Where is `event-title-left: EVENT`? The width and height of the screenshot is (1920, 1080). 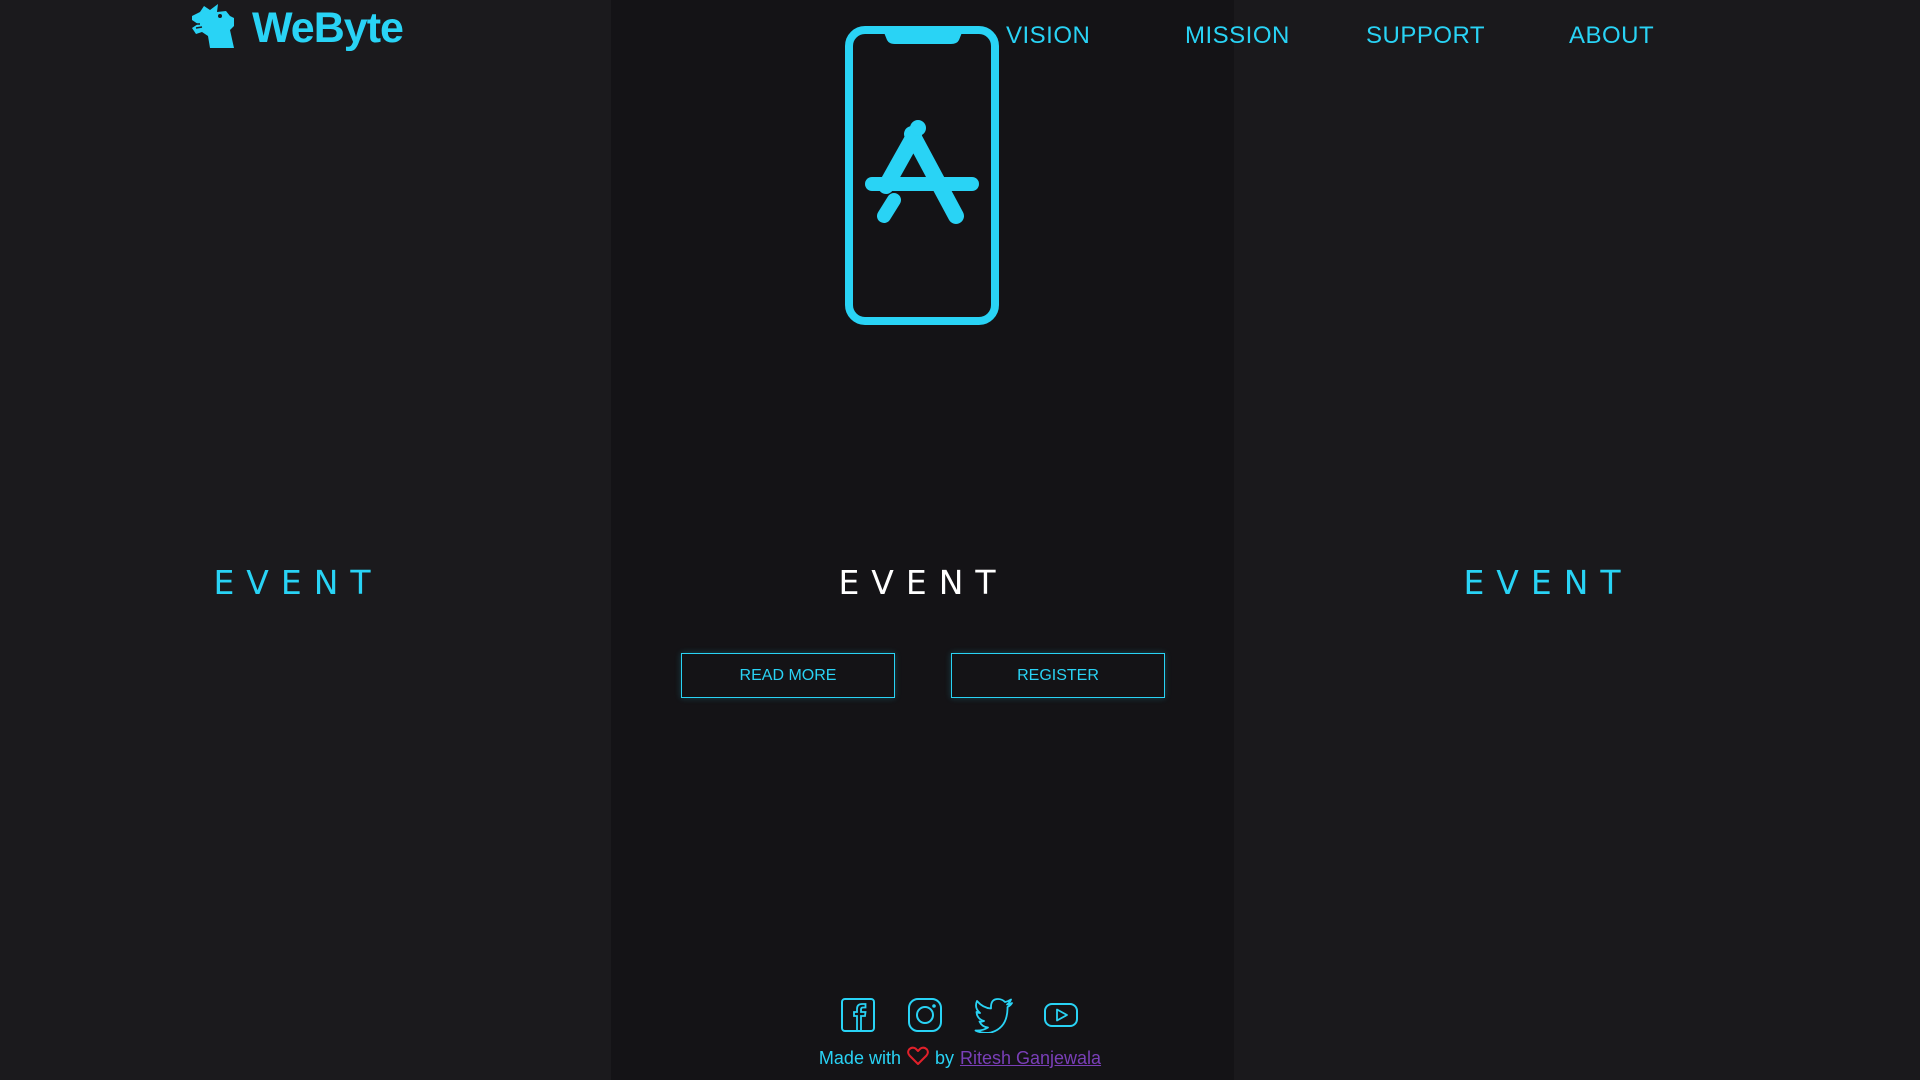
event-title-left: EVENT is located at coordinates (298, 582).